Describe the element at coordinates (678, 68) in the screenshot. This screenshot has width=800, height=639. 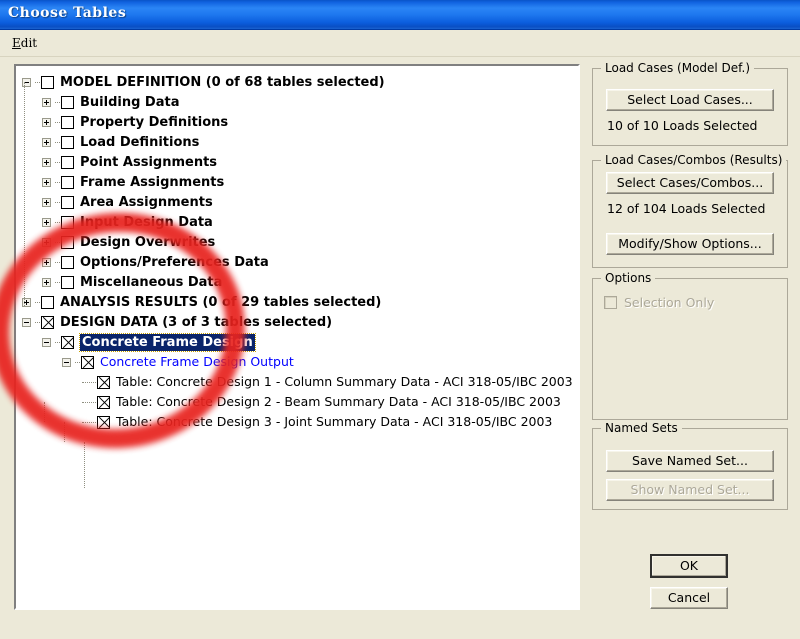
I see `group-title-load-cases-model-def: Load Cases (Model Def.)` at that location.